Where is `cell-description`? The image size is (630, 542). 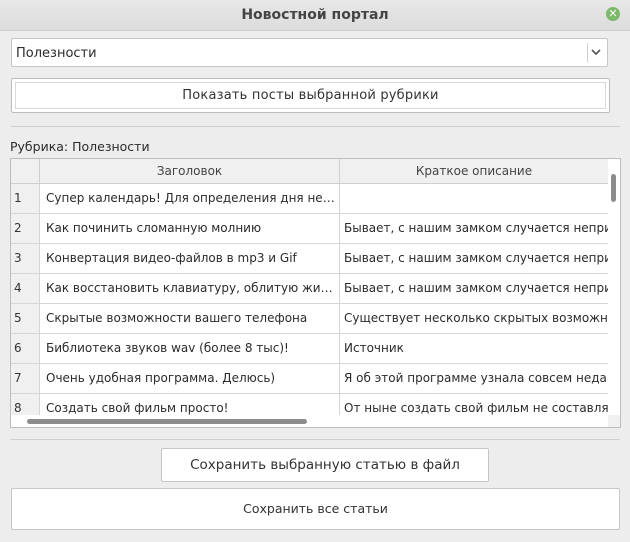
cell-description is located at coordinates (474, 199).